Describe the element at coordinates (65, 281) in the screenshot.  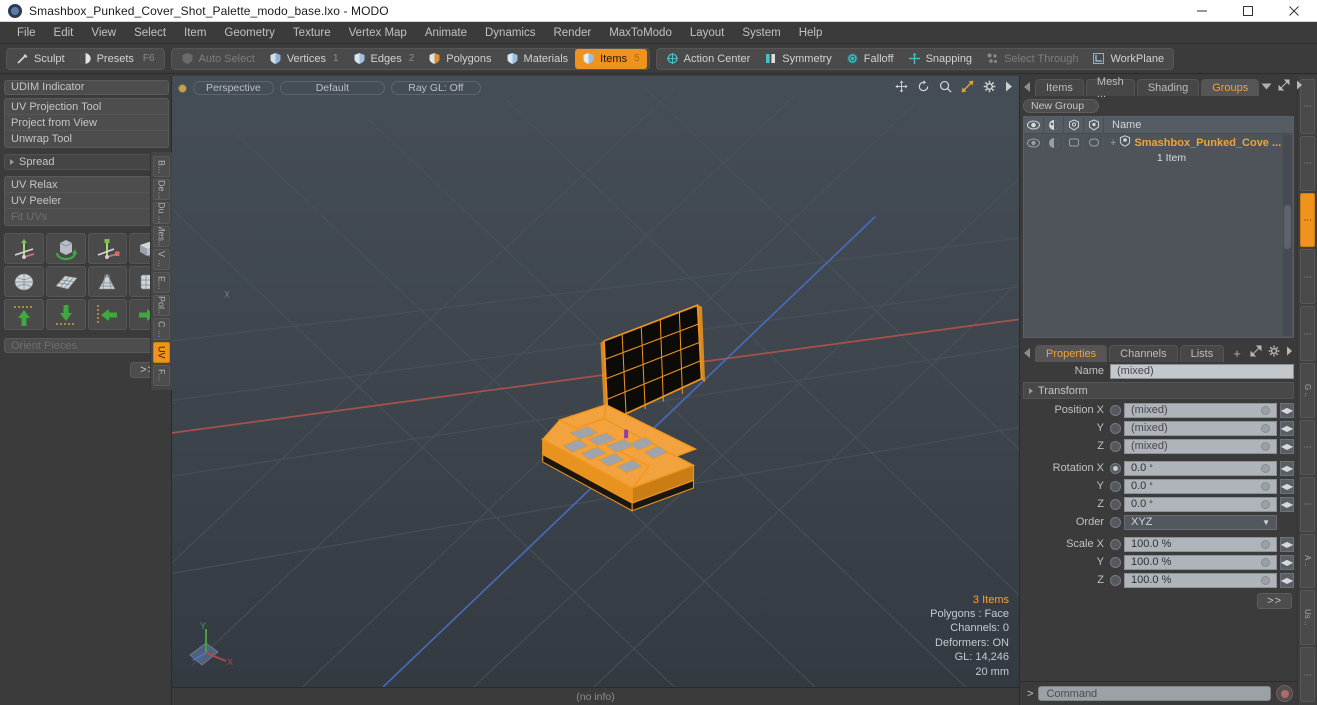
I see `plane-unwrap-icon` at that location.